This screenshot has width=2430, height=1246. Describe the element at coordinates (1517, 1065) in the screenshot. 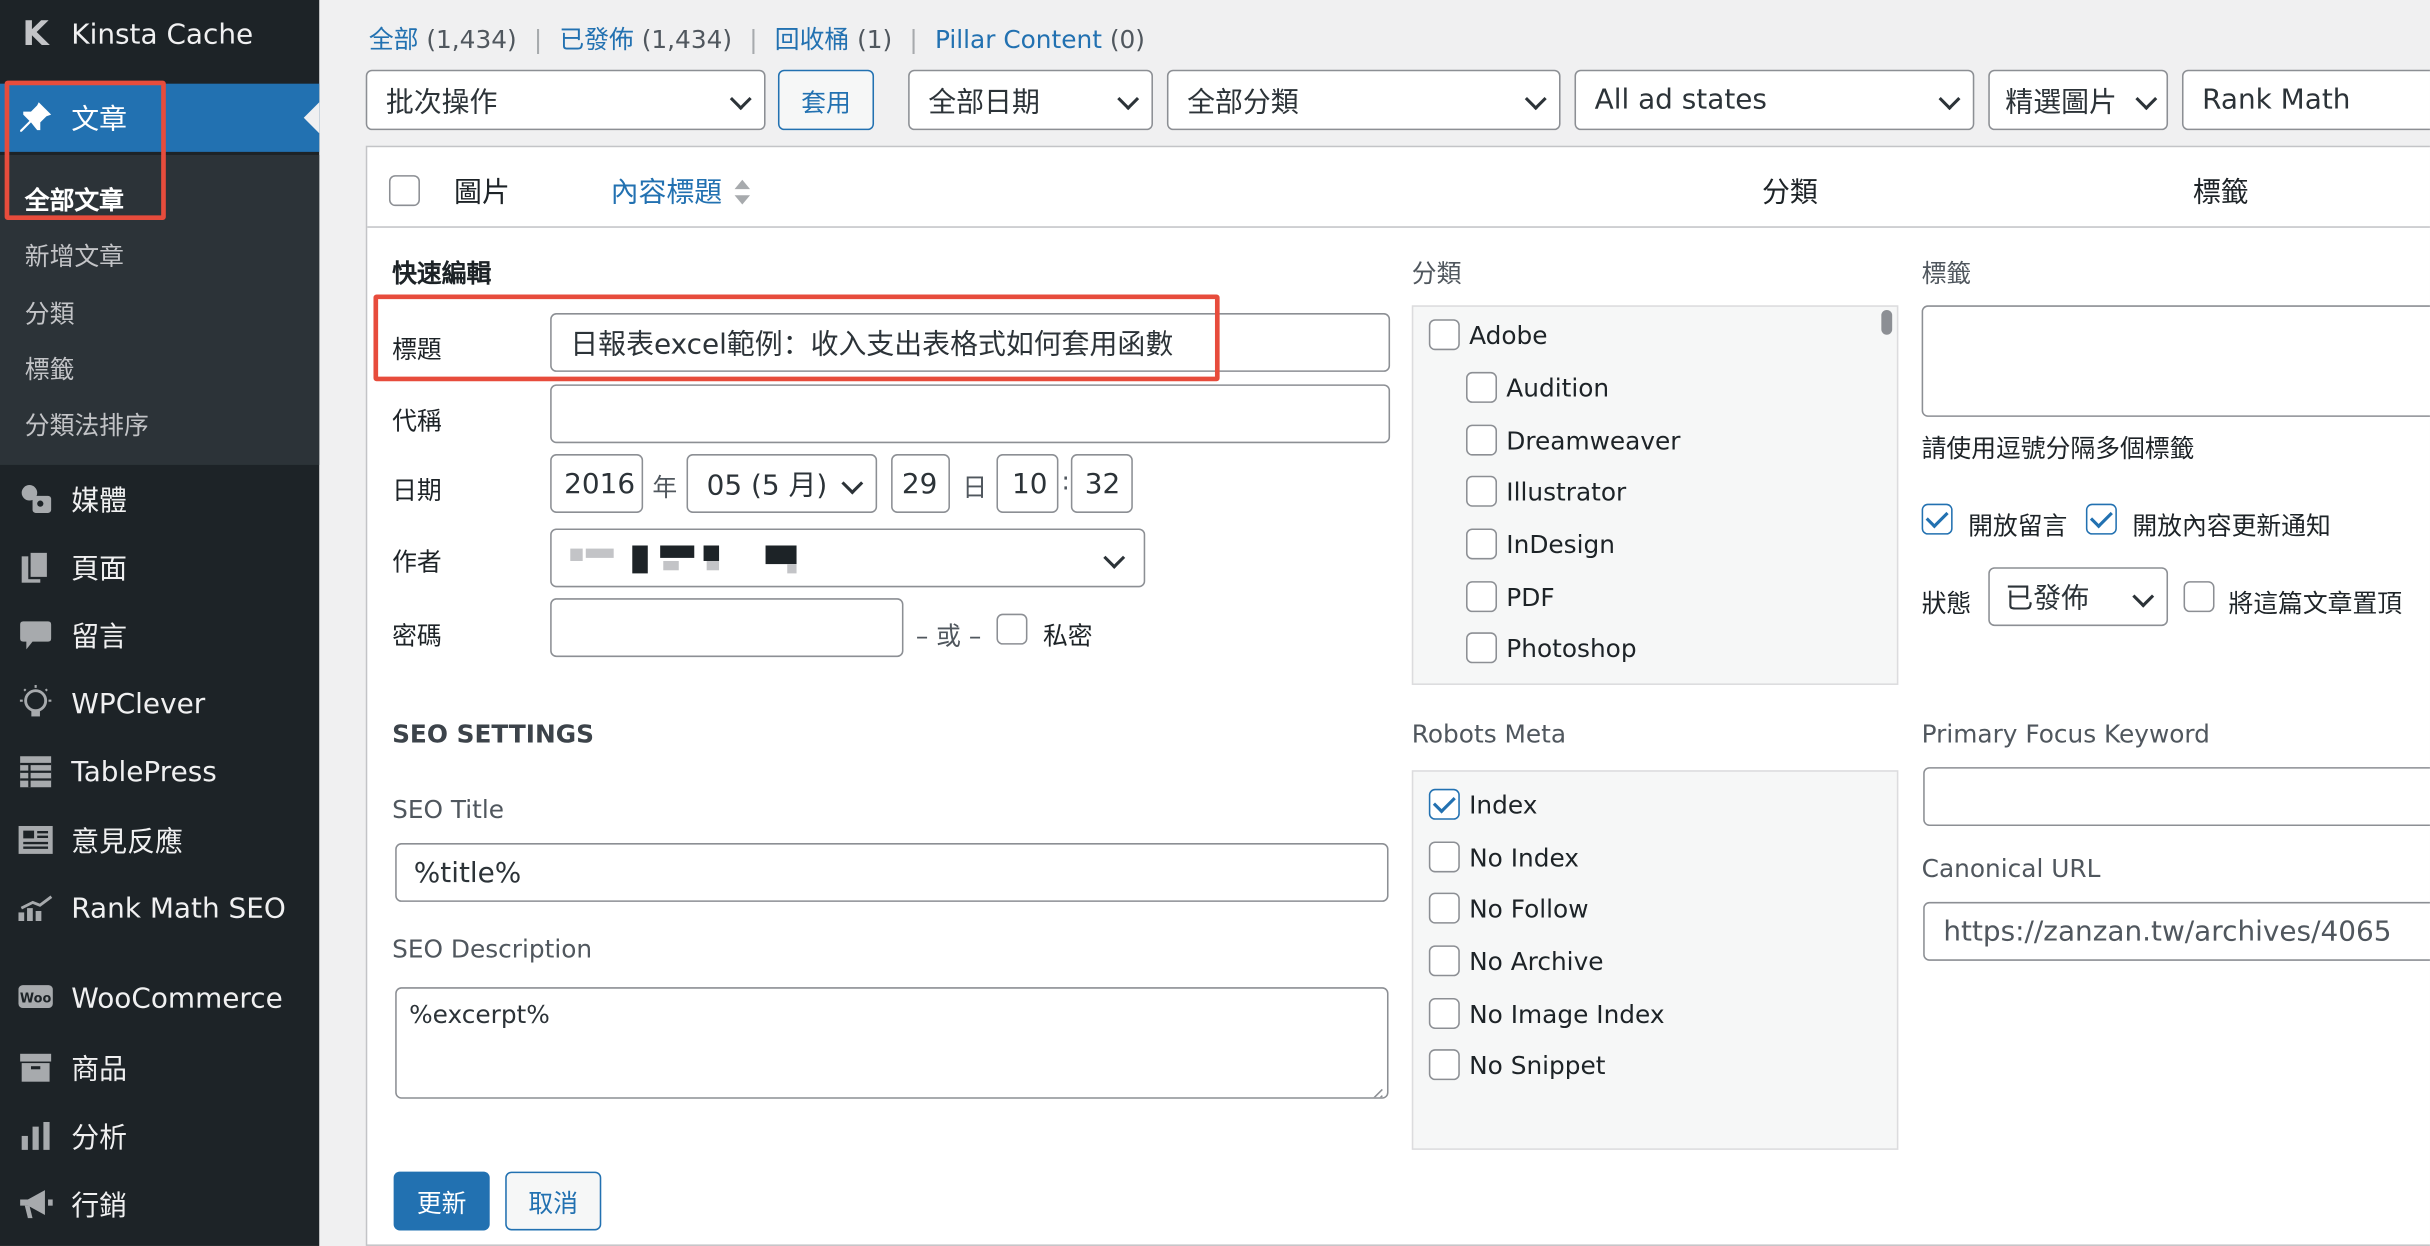

I see `robots-item-nosnippet: No Snippet` at that location.